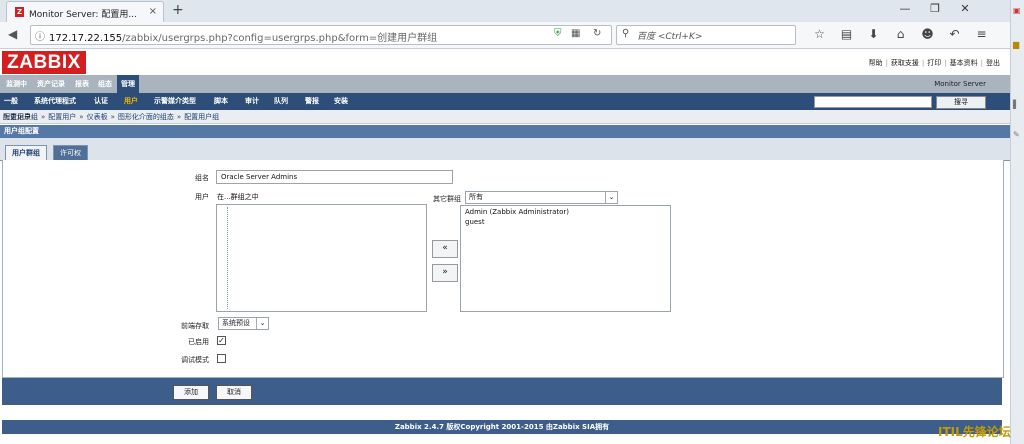 This screenshot has width=1024, height=444. What do you see at coordinates (153, 11) in the screenshot?
I see `tab-close-icon: ×` at bounding box center [153, 11].